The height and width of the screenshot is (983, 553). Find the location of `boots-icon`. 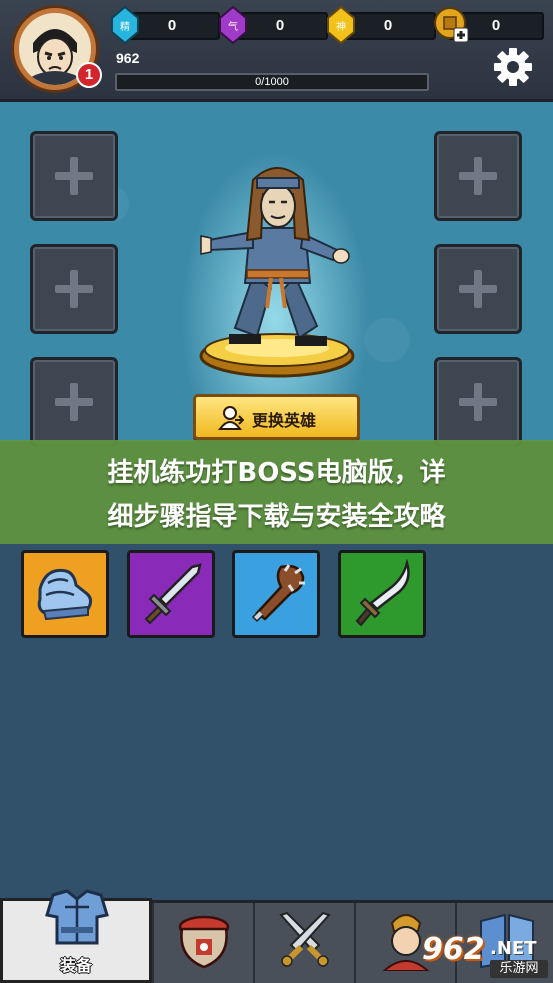

boots-icon is located at coordinates (65, 594).